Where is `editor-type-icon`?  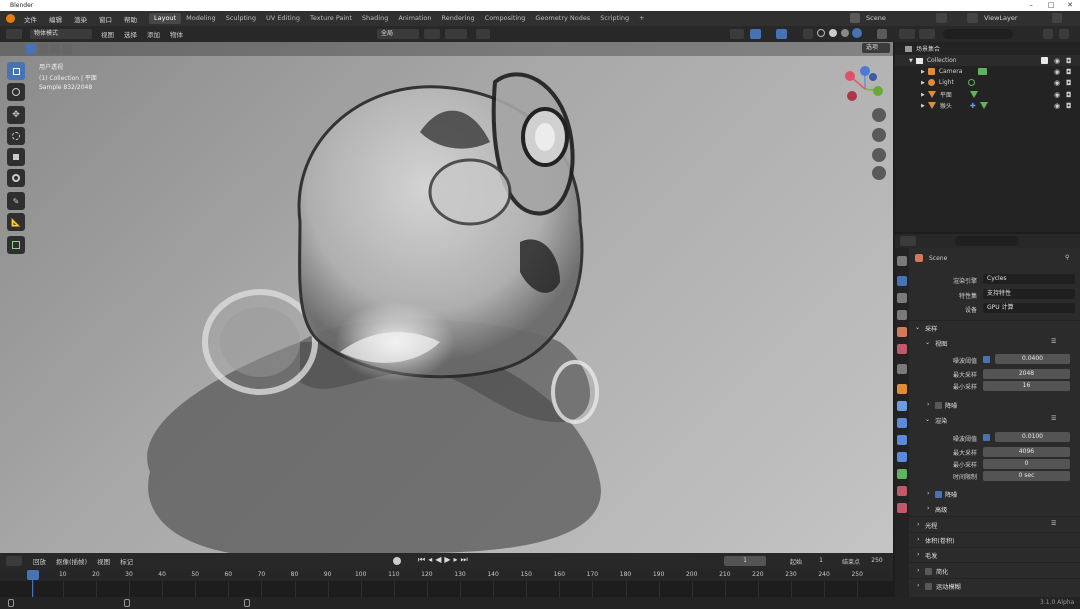
editor-type-icon is located at coordinates (14, 34).